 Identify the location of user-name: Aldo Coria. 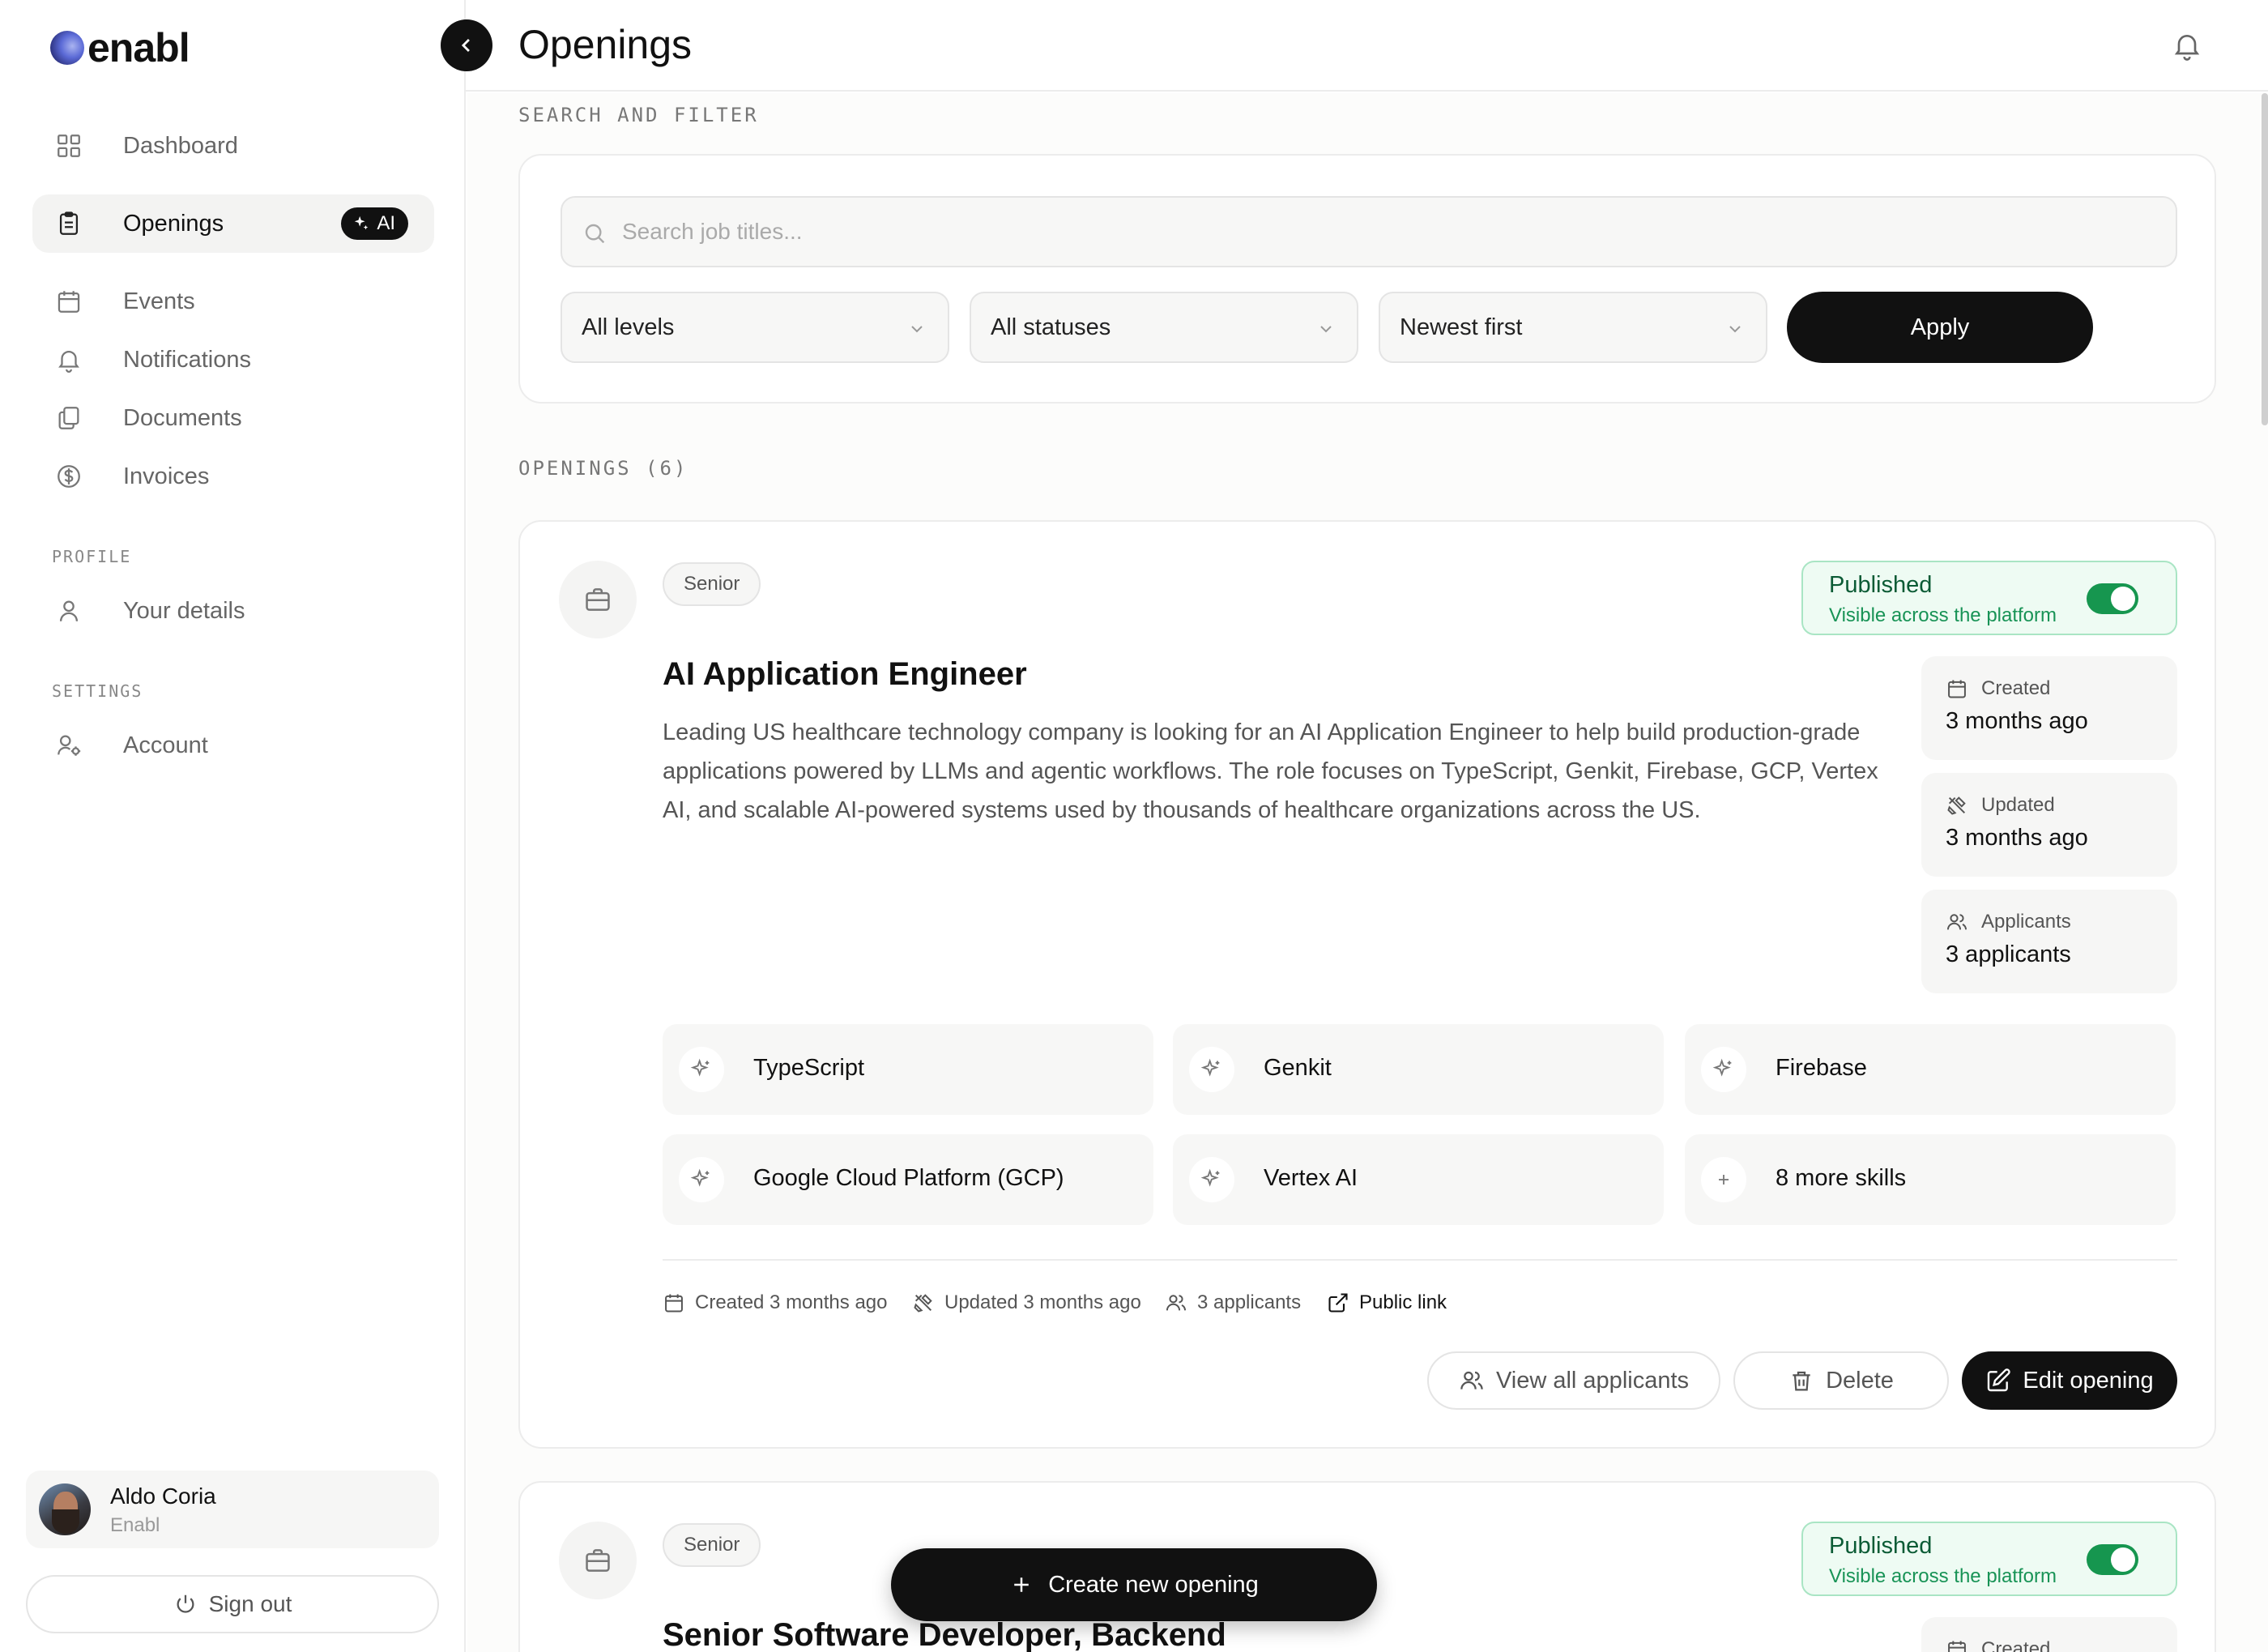
(163, 1496).